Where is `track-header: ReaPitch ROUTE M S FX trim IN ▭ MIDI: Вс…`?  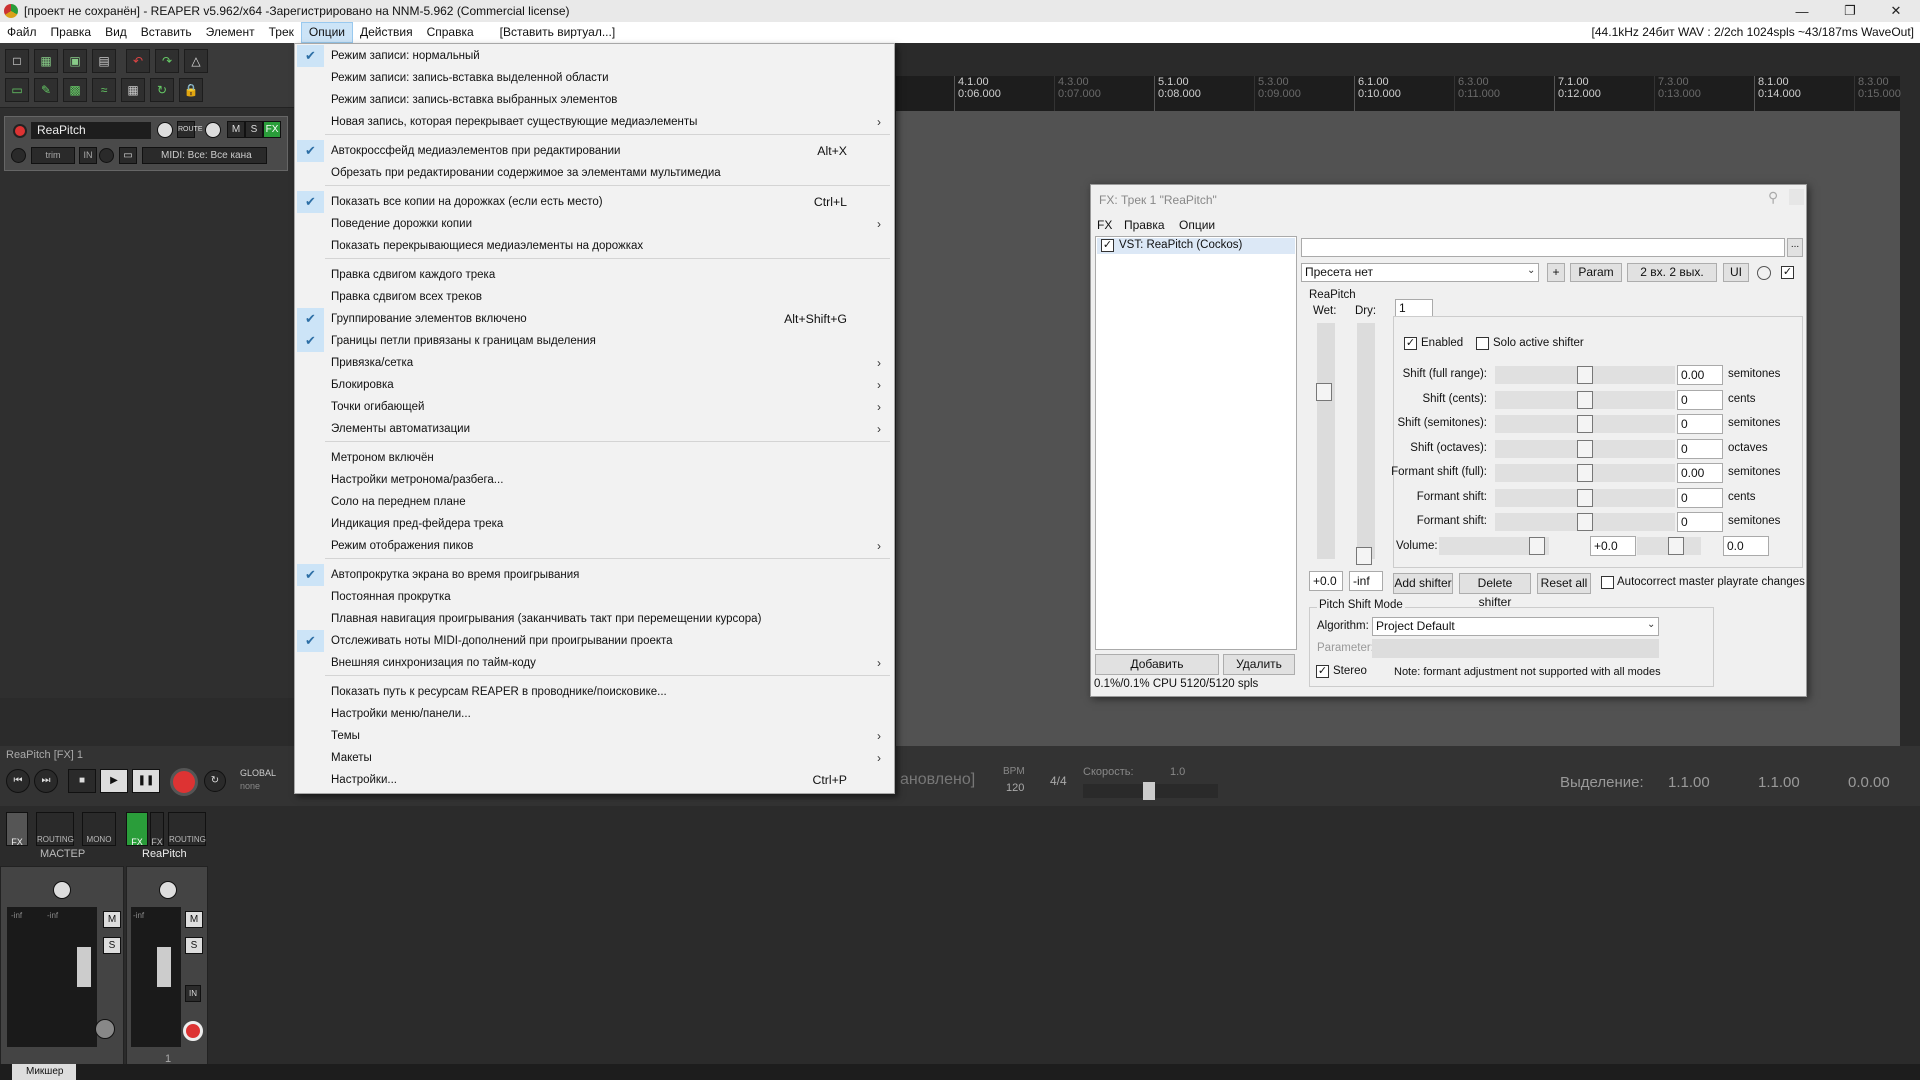 track-header: ReaPitch ROUTE M S FX trim IN ▭ MIDI: Вс… is located at coordinates (146, 143).